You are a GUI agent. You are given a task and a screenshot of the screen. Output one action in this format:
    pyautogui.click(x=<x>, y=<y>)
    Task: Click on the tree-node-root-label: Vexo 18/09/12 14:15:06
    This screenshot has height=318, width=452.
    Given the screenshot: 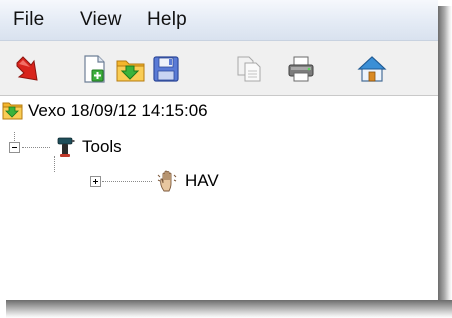 What is the action you would take?
    pyautogui.click(x=118, y=110)
    